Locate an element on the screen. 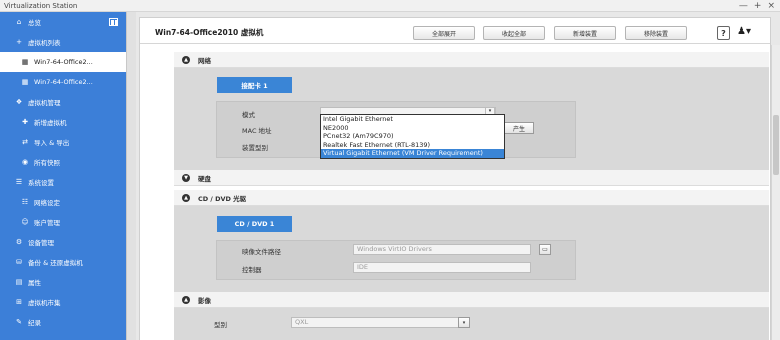 Image resolution: width=780 pixels, height=340 pixels. device-type-label: 装置型别 is located at coordinates (255, 148).